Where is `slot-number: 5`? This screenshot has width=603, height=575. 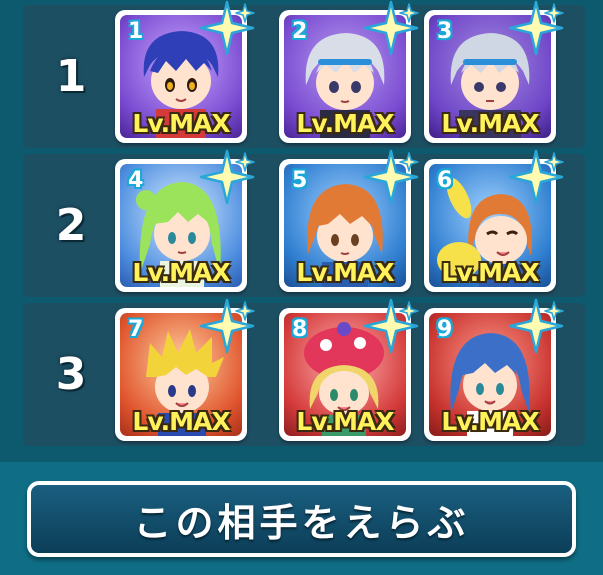
slot-number: 5 is located at coordinates (300, 180).